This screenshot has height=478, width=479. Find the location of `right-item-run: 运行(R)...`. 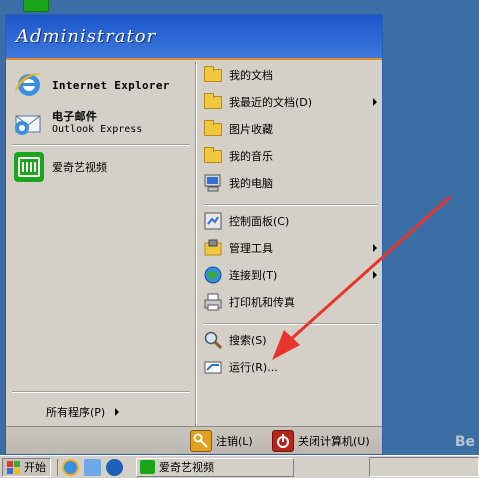

right-item-run: 运行(R)... is located at coordinates (288, 367).